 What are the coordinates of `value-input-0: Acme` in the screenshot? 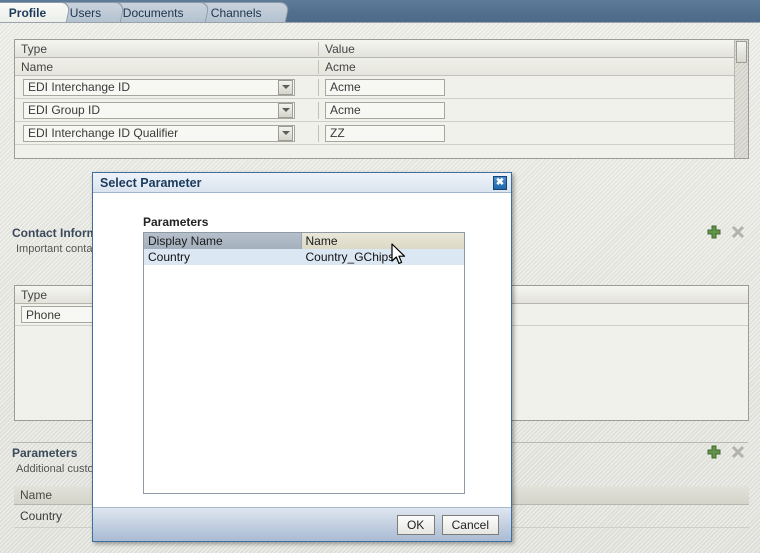 It's located at (385, 87).